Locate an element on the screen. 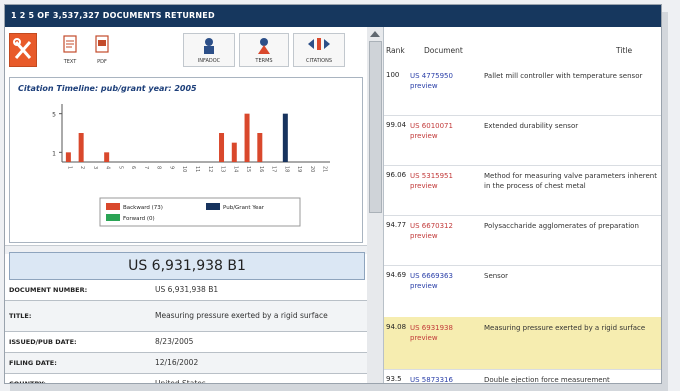  result-document-link: US 4775950 preview is located at coordinates (431, 81).